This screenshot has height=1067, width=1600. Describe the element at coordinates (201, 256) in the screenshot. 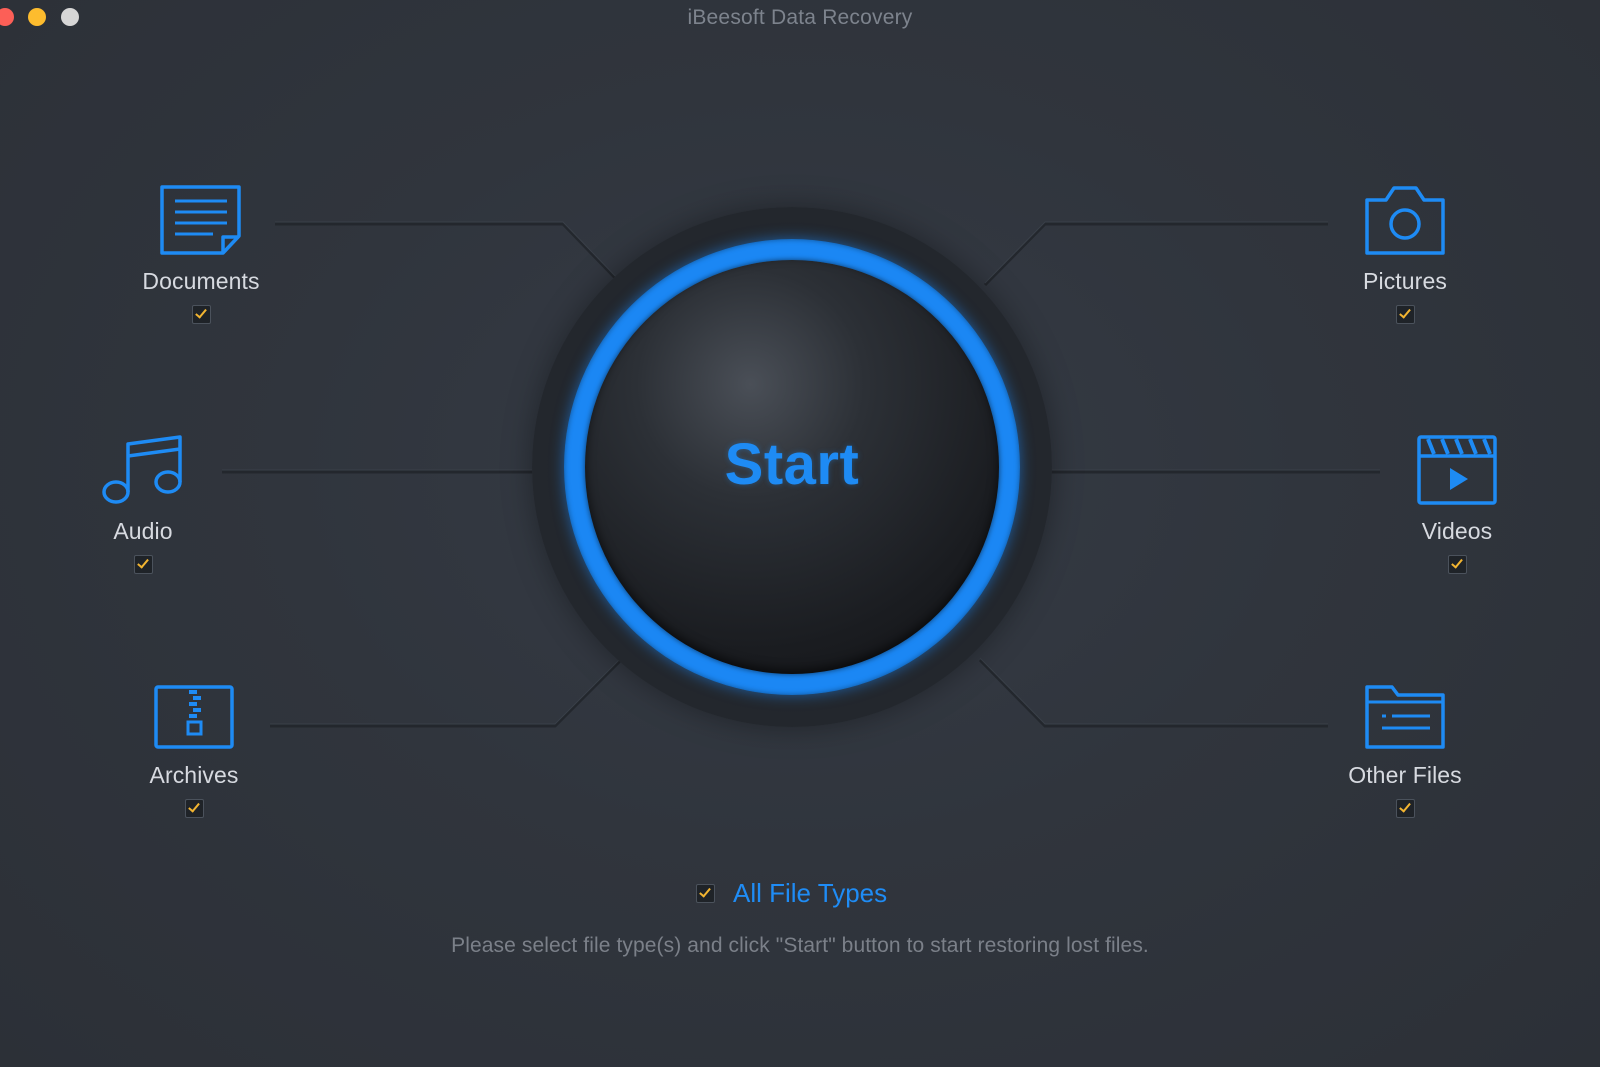

I see `filetype-documents: Documents` at that location.